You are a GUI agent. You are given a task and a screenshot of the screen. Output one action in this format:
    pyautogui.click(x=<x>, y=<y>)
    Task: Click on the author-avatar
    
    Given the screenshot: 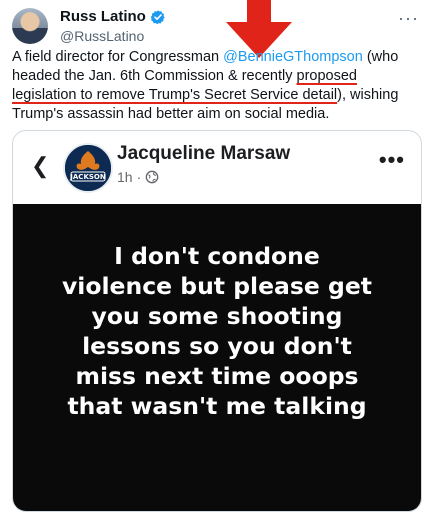 What is the action you would take?
    pyautogui.click(x=30, y=26)
    